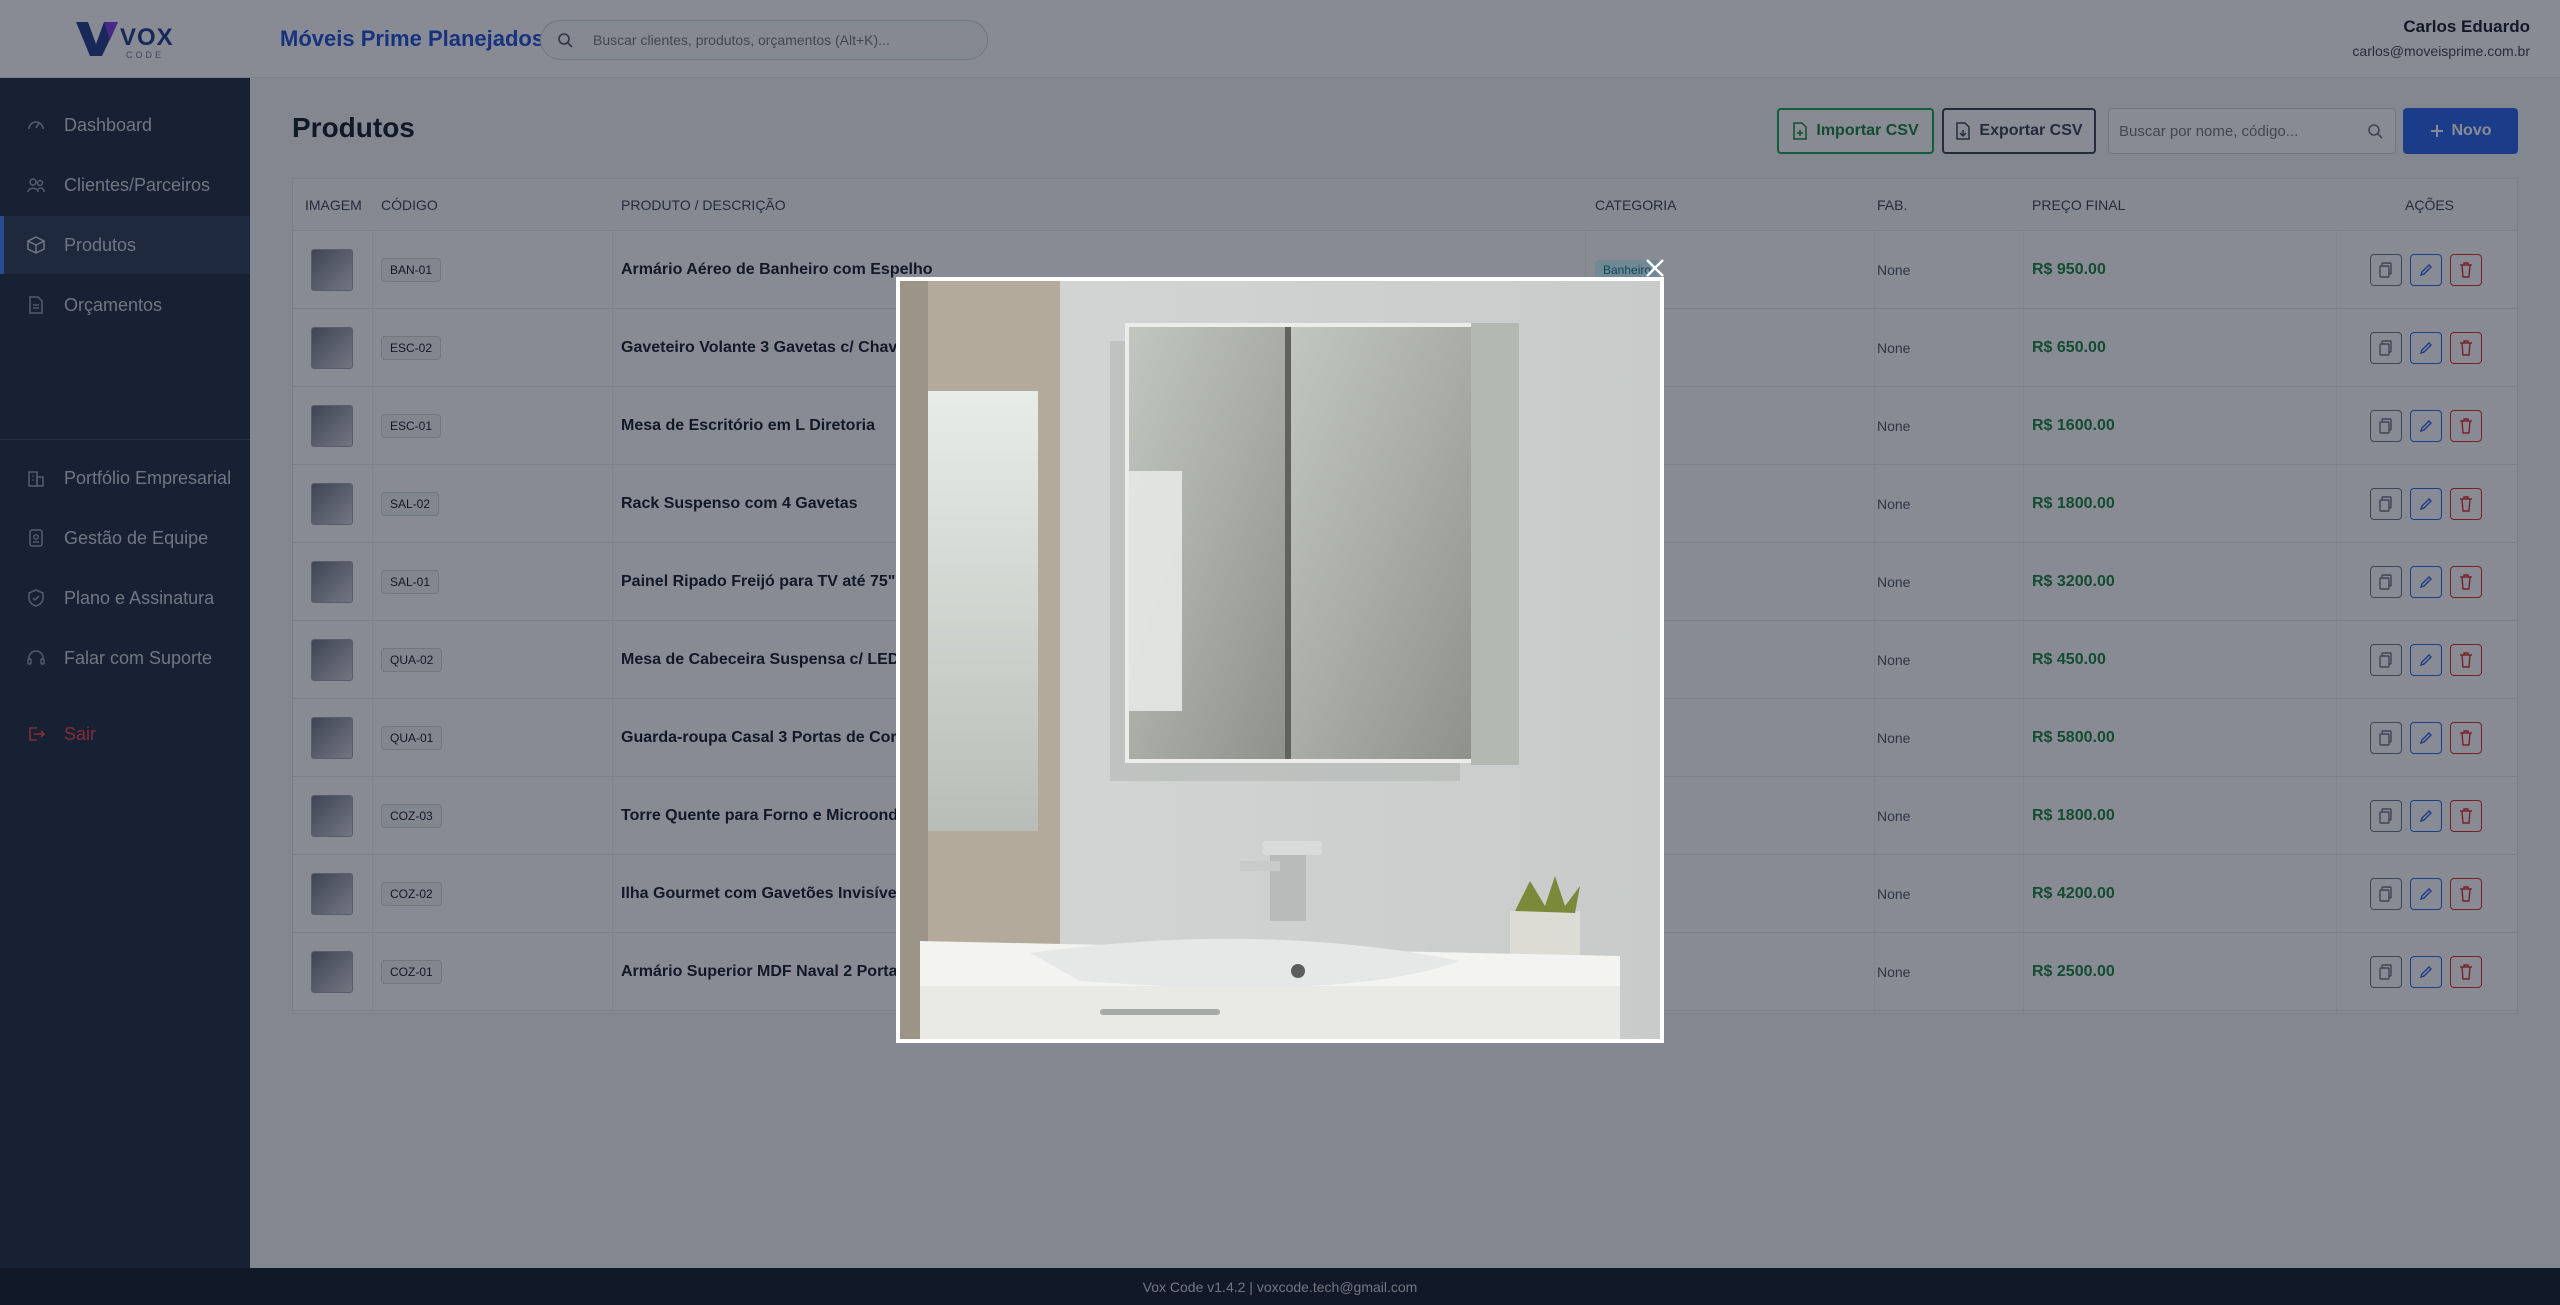  I want to click on close-icon, so click(1655, 268).